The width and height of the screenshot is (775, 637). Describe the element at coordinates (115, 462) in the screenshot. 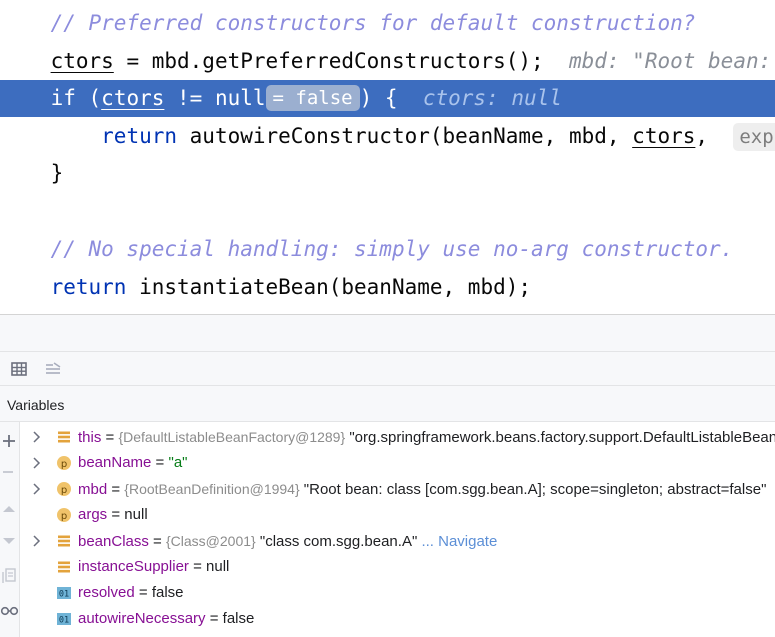

I see `variable-name: beanName` at that location.